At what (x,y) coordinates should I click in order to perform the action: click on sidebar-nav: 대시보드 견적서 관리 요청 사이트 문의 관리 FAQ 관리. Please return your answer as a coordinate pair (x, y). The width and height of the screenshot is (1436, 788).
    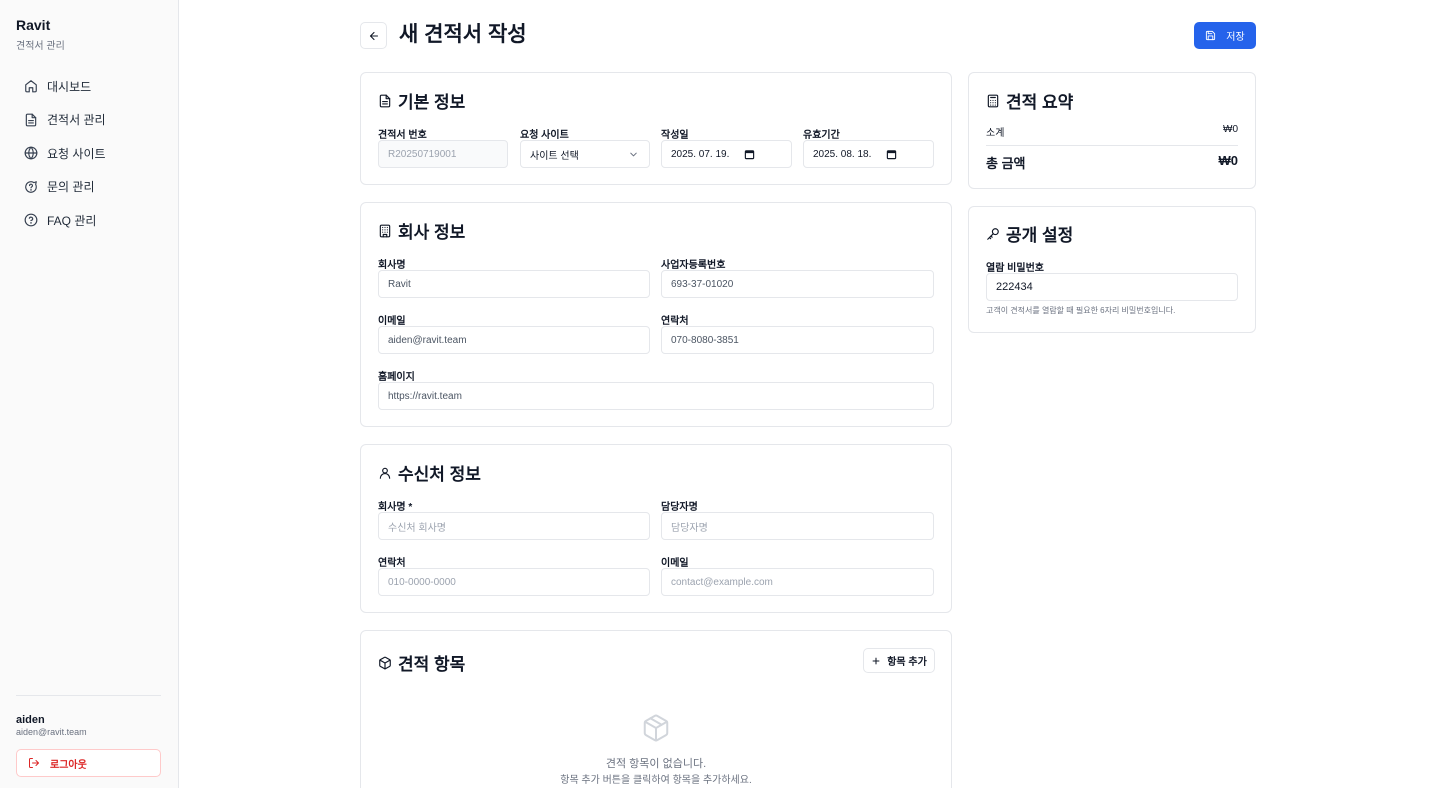
    Looking at the image, I should click on (89, 154).